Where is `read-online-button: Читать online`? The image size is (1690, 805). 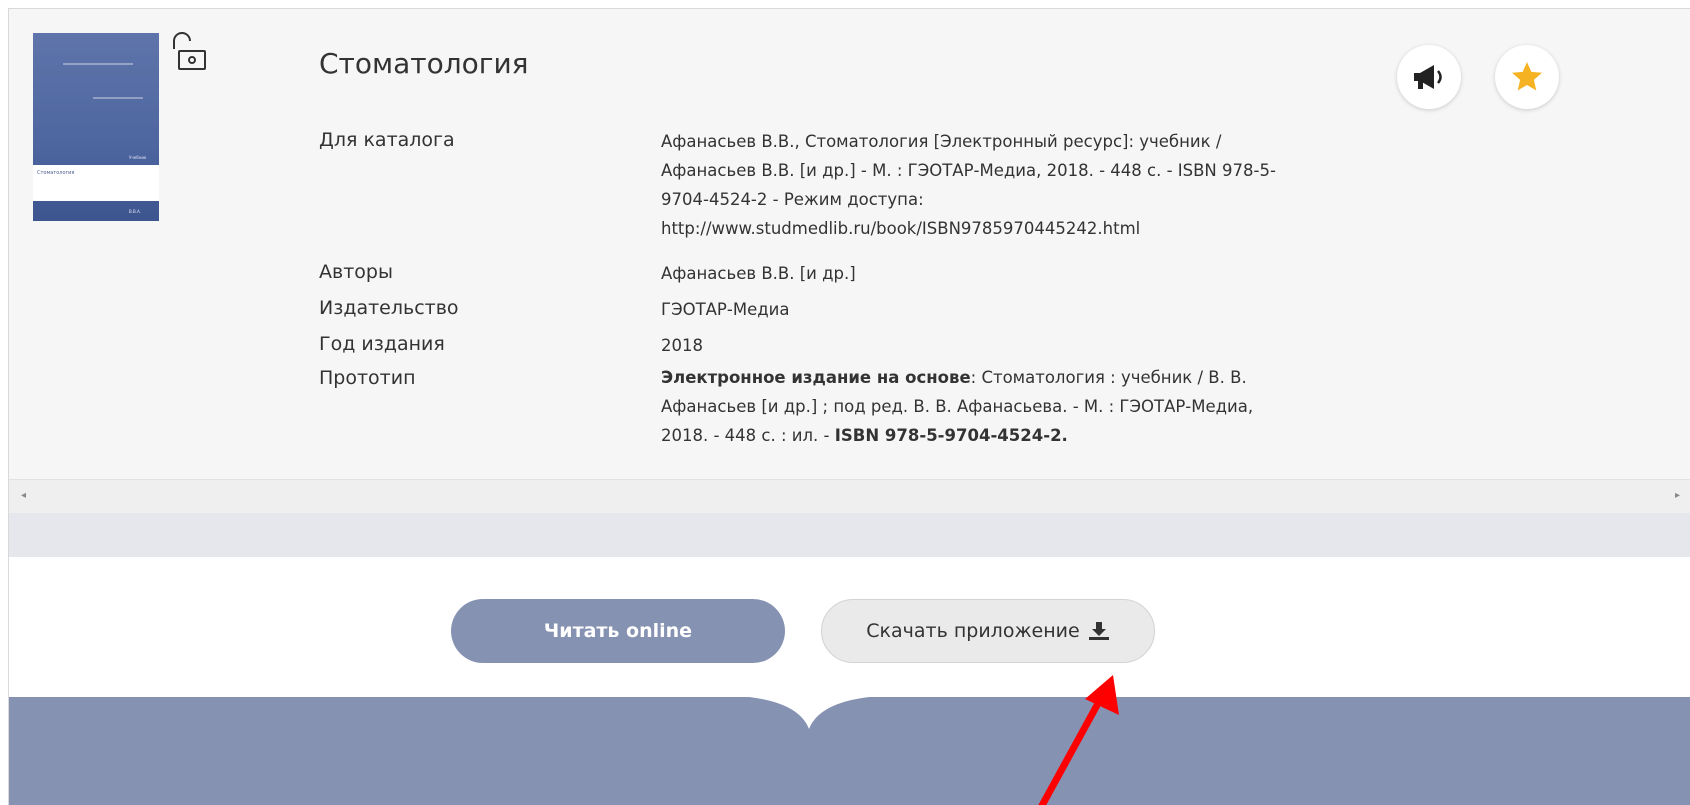 read-online-button: Читать online is located at coordinates (618, 631).